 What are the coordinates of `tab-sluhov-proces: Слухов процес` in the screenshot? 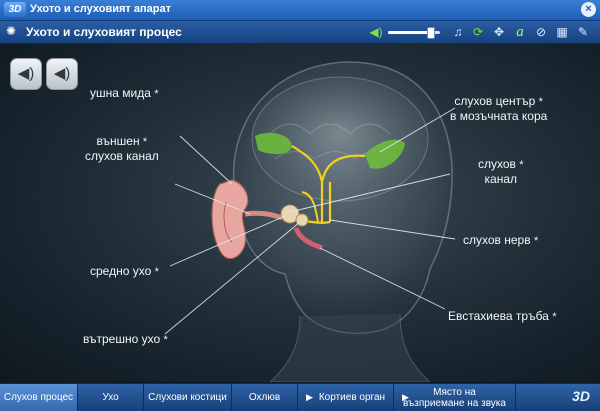 It's located at (39, 397).